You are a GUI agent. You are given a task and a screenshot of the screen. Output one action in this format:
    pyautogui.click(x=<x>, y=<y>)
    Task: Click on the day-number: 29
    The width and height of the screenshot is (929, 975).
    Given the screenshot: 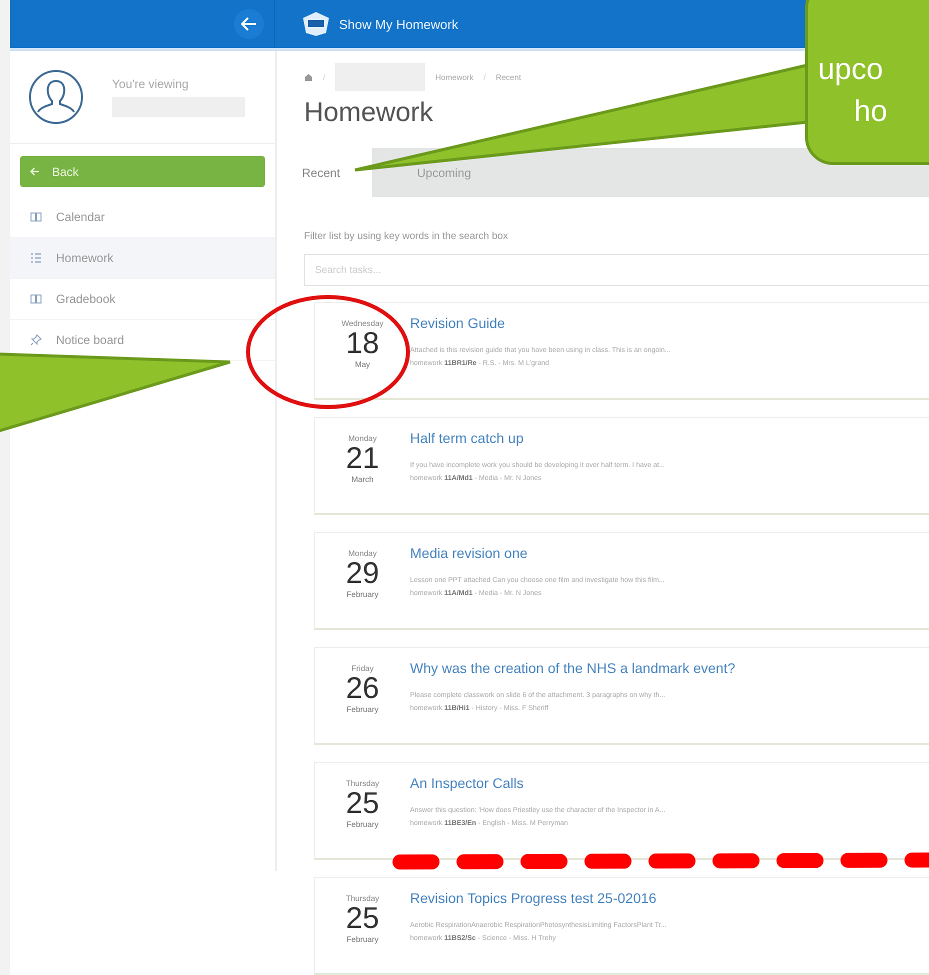 What is the action you would take?
    pyautogui.click(x=363, y=574)
    